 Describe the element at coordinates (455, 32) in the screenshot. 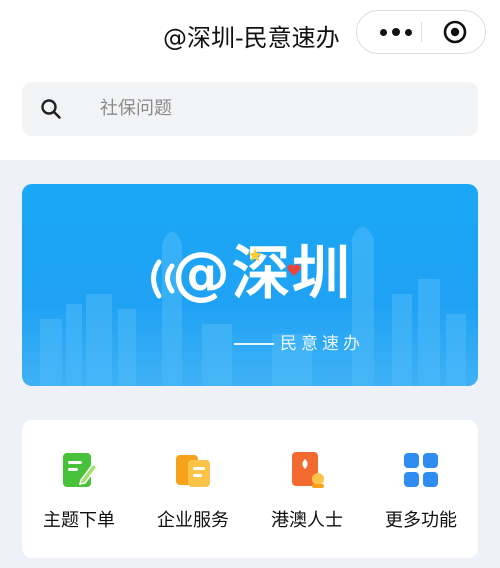

I see `target-circle-icon` at that location.